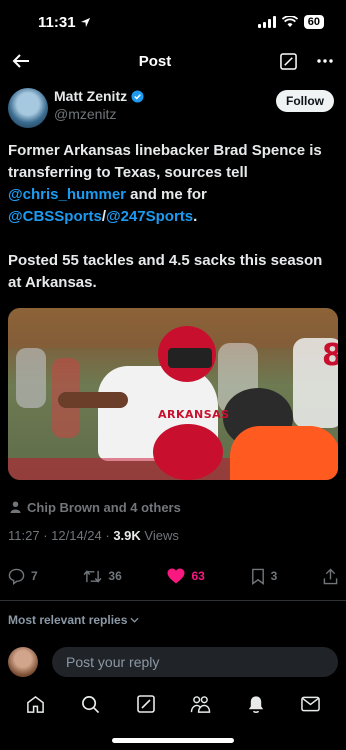  I want to click on author-name: Matt Zenitz, so click(90, 96).